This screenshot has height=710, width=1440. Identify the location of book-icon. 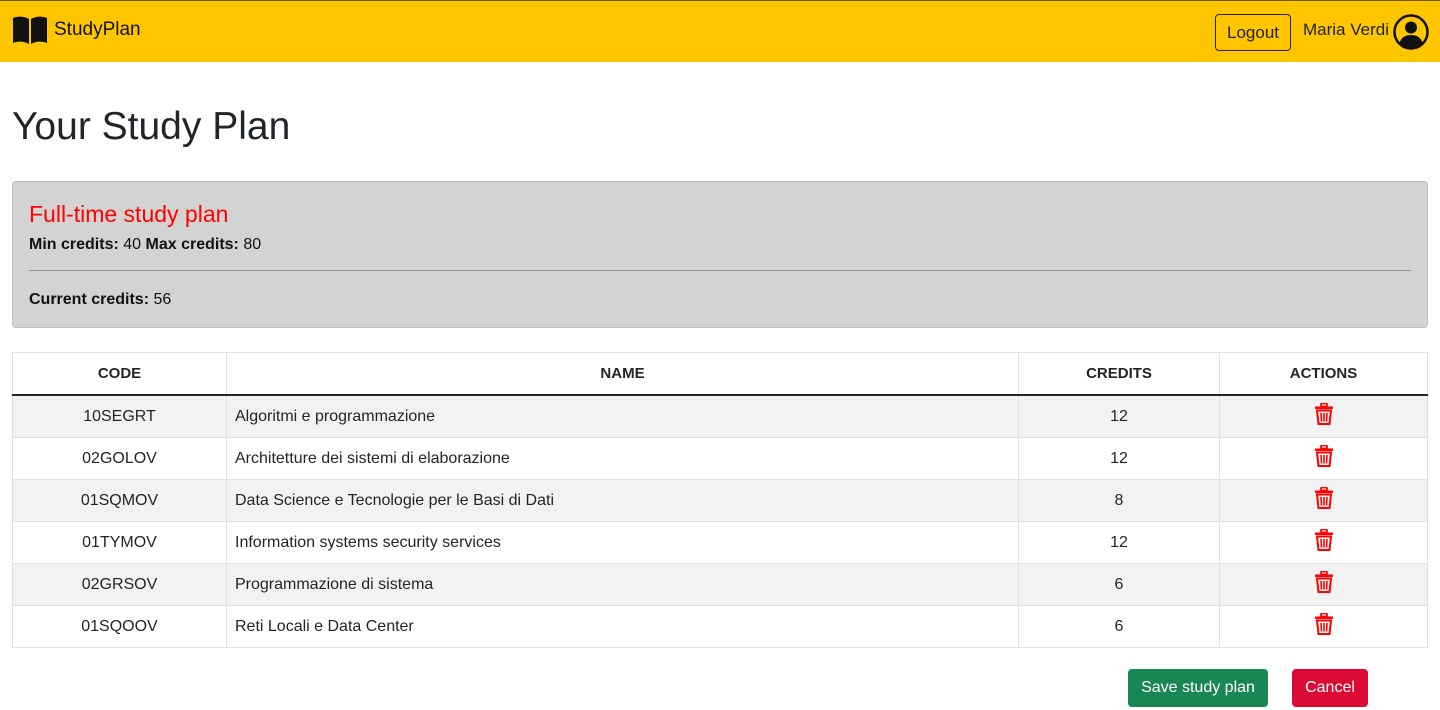
(30, 30).